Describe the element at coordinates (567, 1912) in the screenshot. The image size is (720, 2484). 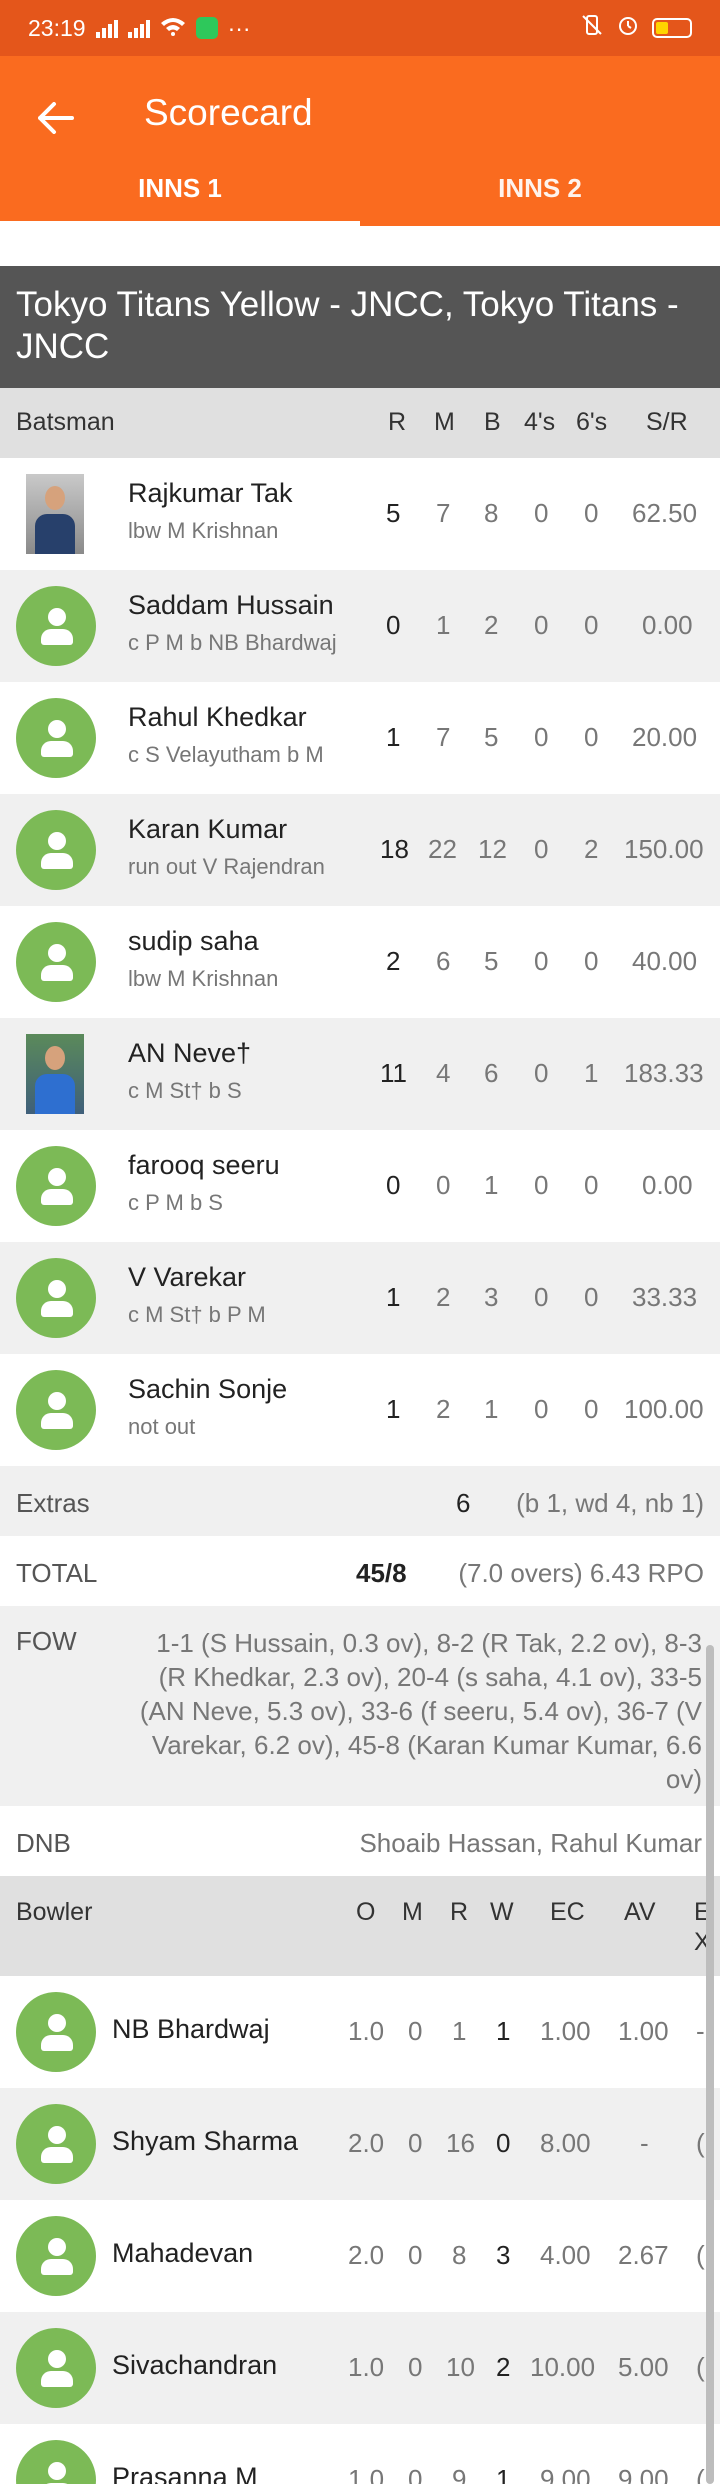
I see `col-economy: EC` at that location.